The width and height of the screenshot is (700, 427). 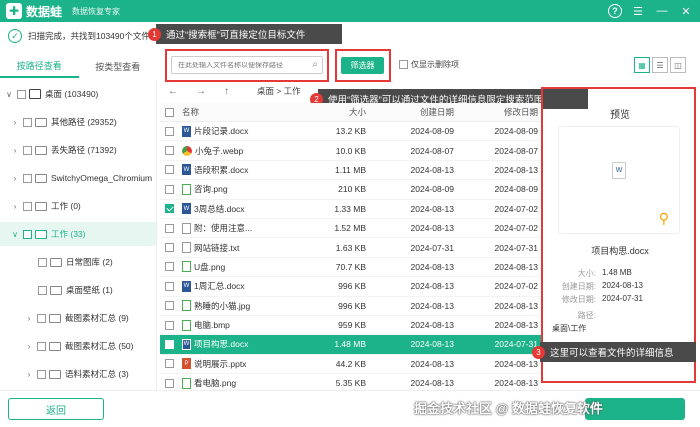 I want to click on magnifier-icon: ⚲, so click(x=664, y=218).